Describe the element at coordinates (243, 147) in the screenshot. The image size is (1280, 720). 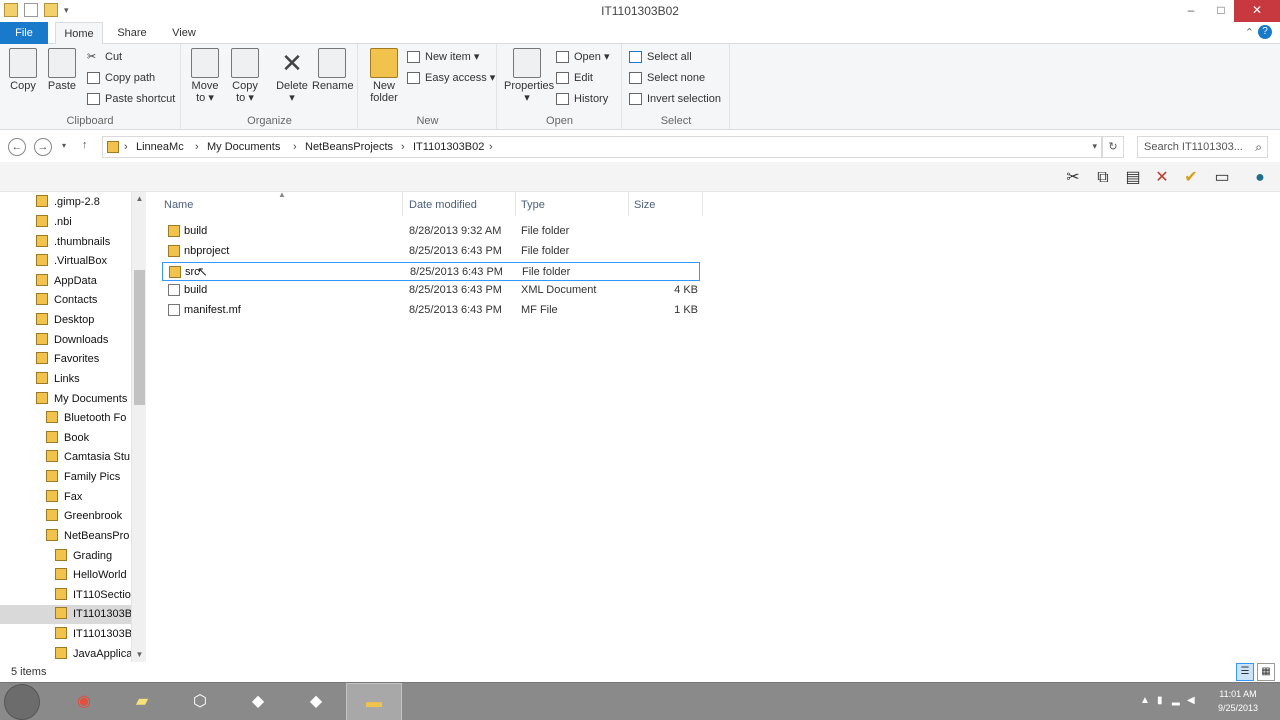
I see `breadcrumb-my-documents: My Documents` at that location.